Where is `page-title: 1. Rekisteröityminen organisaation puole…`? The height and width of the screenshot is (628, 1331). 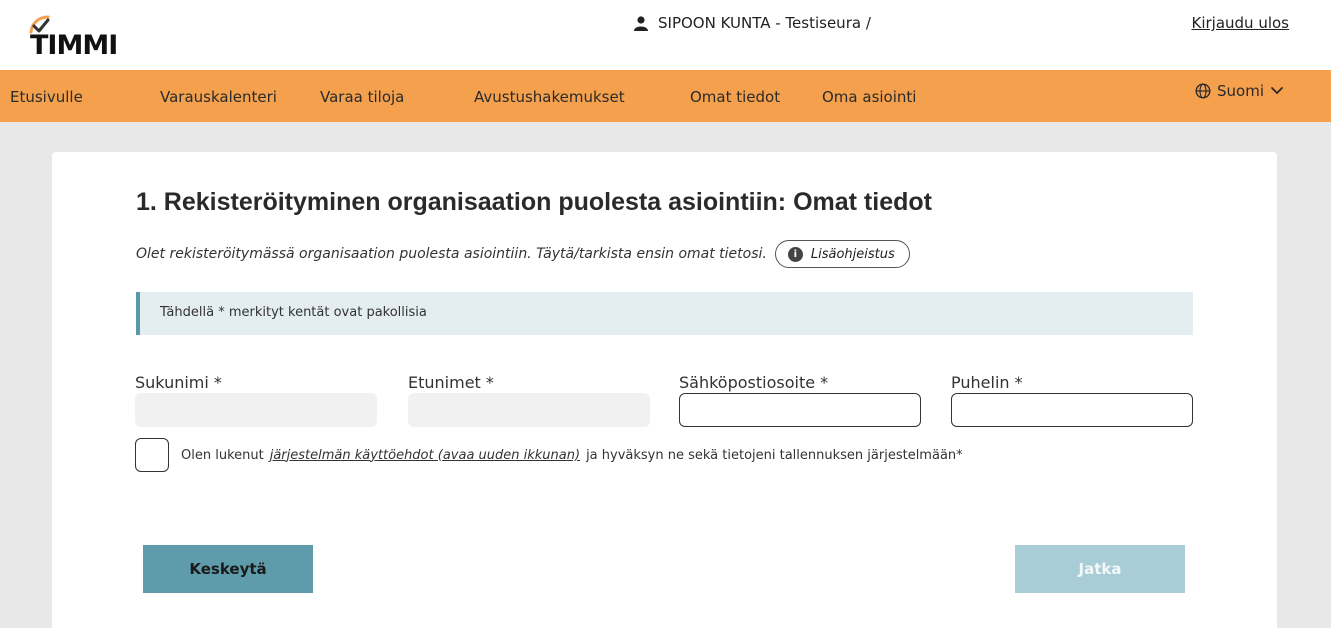 page-title: 1. Rekisteröityminen organisaation puole… is located at coordinates (534, 202).